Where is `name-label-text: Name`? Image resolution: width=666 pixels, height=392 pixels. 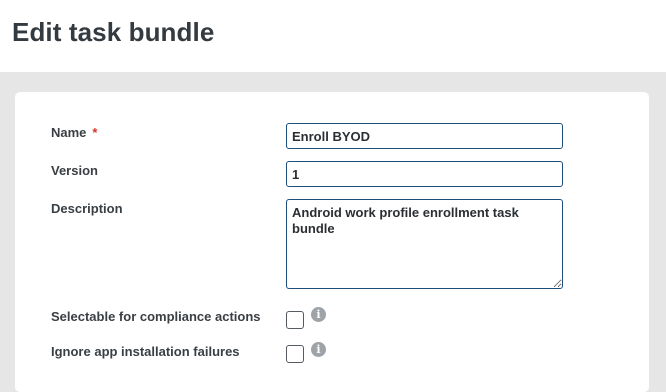
name-label-text: Name is located at coordinates (69, 132).